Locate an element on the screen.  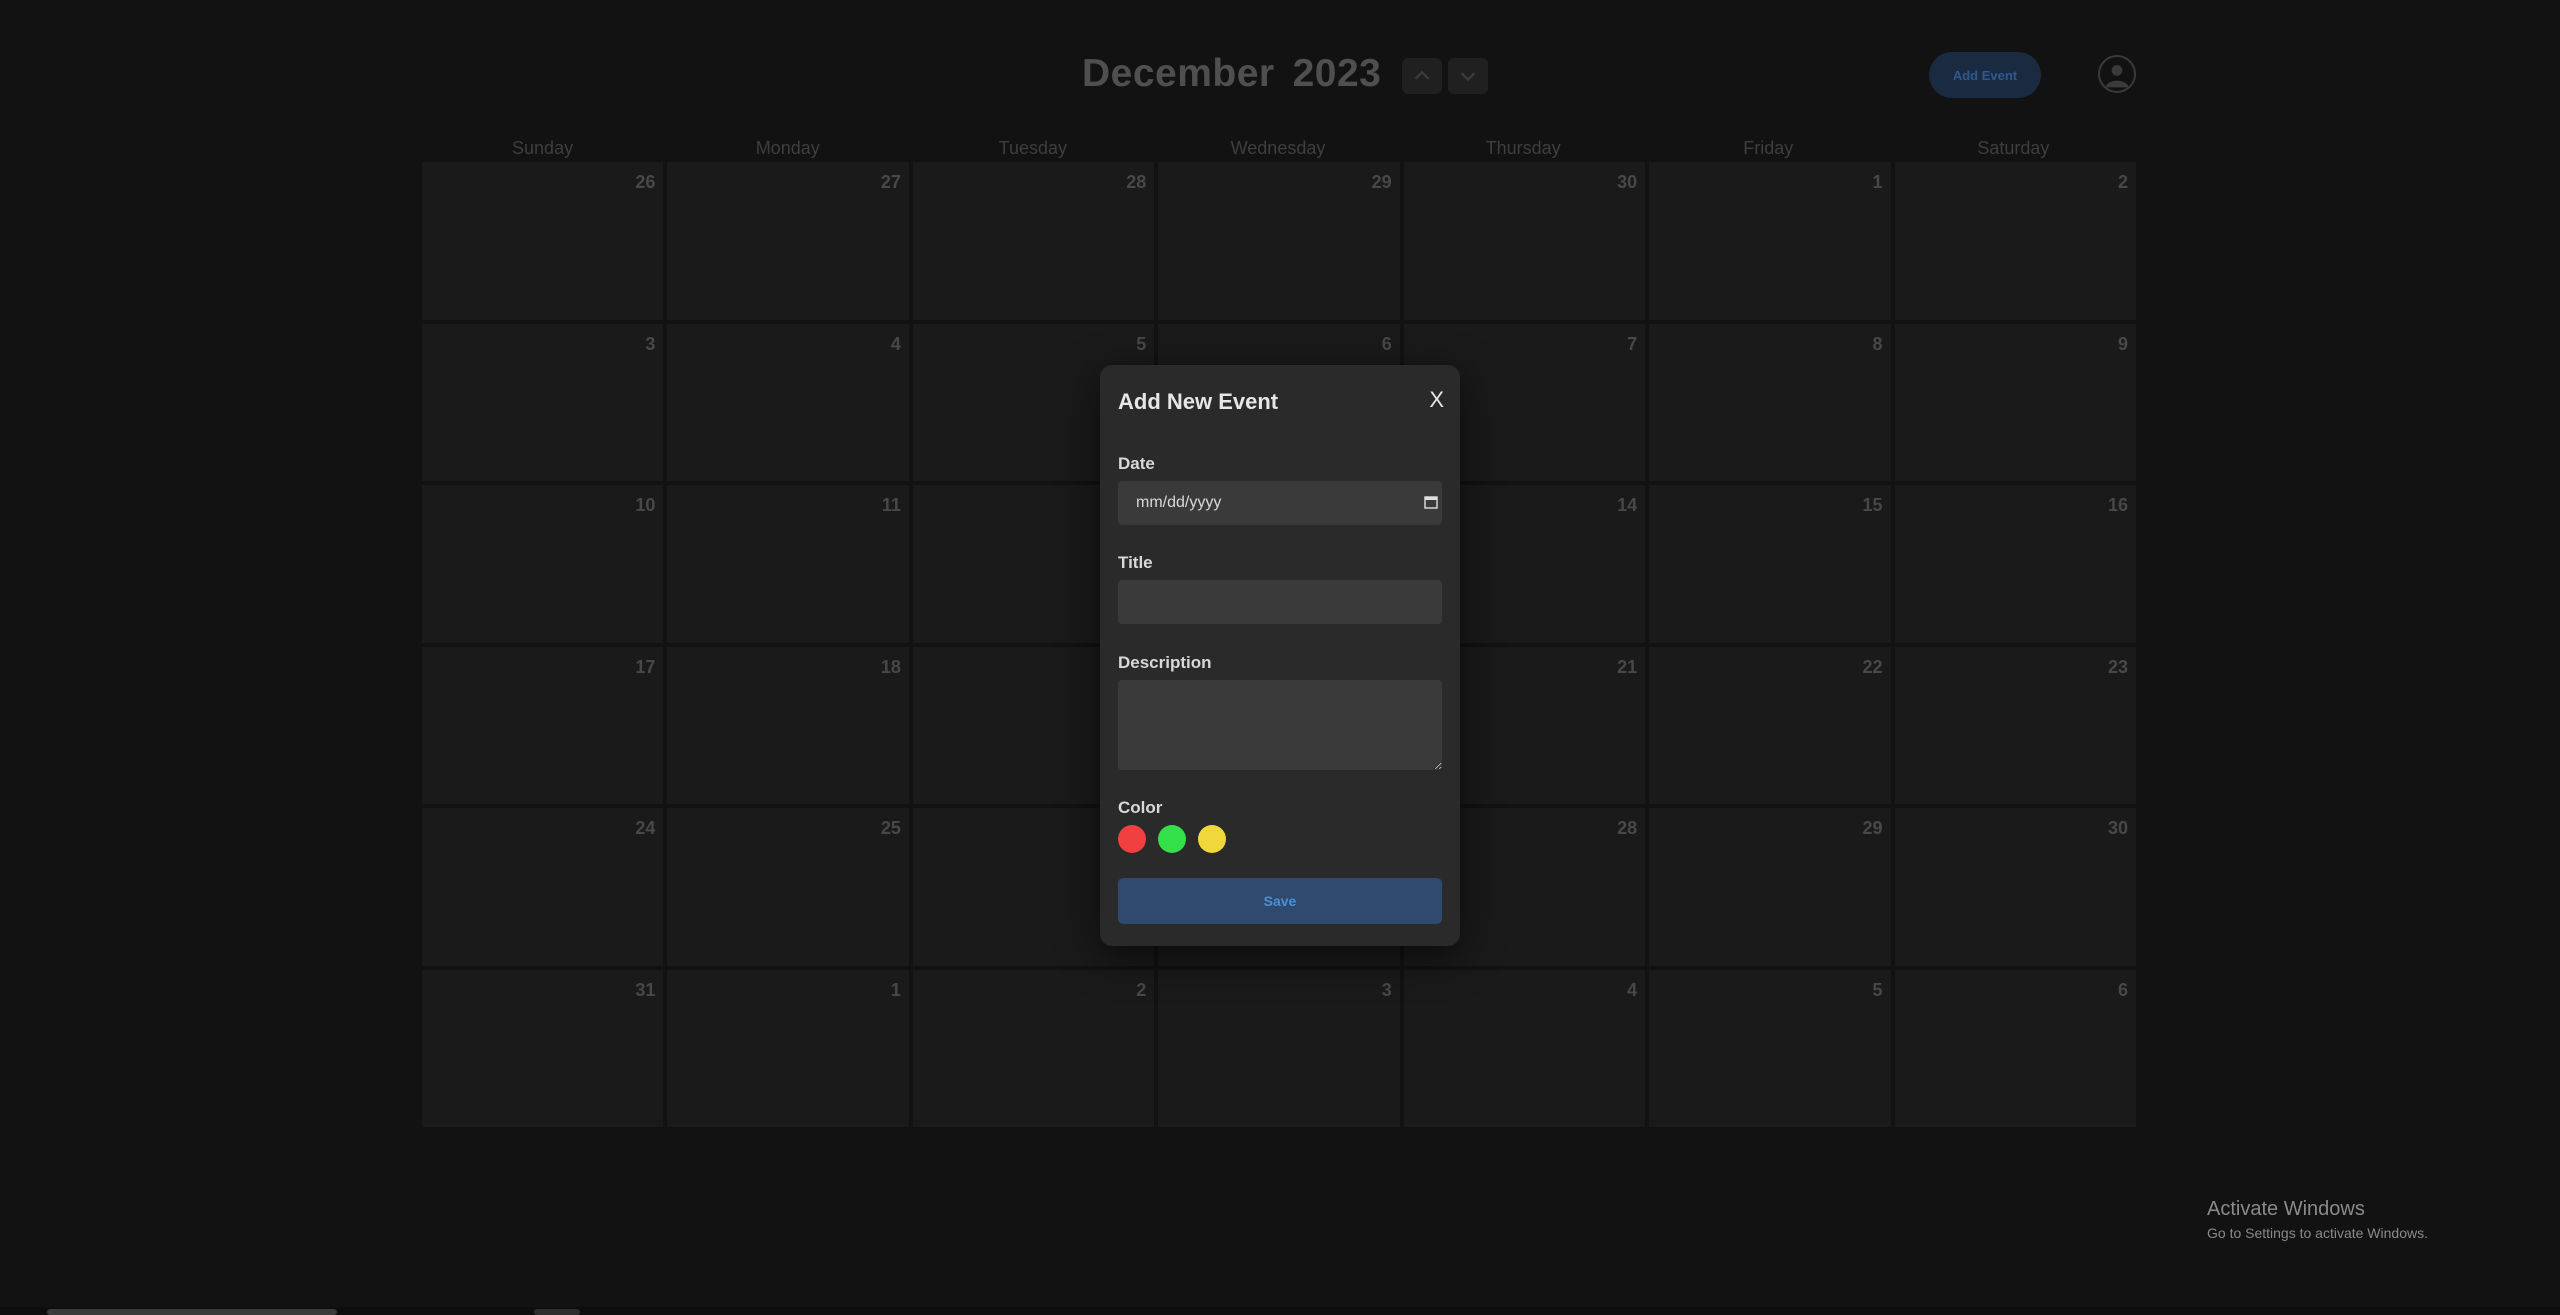
color-option-green is located at coordinates (1172, 839).